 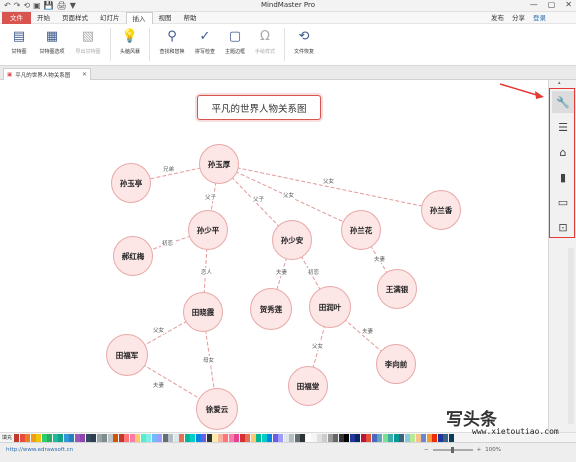 I want to click on zoom-control: − + 100%, so click(x=462, y=450).